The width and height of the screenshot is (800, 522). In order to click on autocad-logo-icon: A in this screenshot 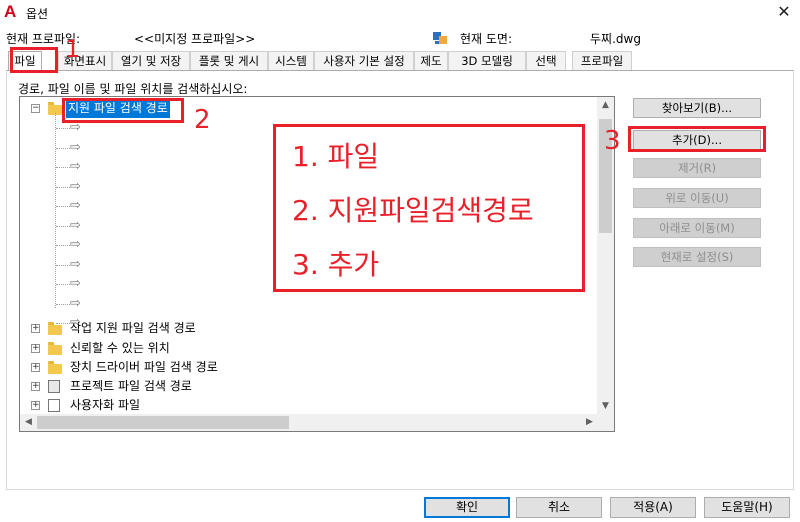, I will do `click(10, 11)`.